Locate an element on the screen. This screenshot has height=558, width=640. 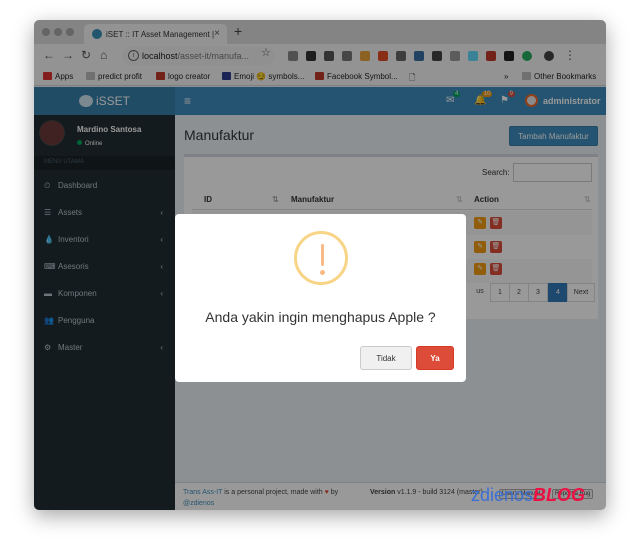
warning-icon is located at coordinates (321, 258).